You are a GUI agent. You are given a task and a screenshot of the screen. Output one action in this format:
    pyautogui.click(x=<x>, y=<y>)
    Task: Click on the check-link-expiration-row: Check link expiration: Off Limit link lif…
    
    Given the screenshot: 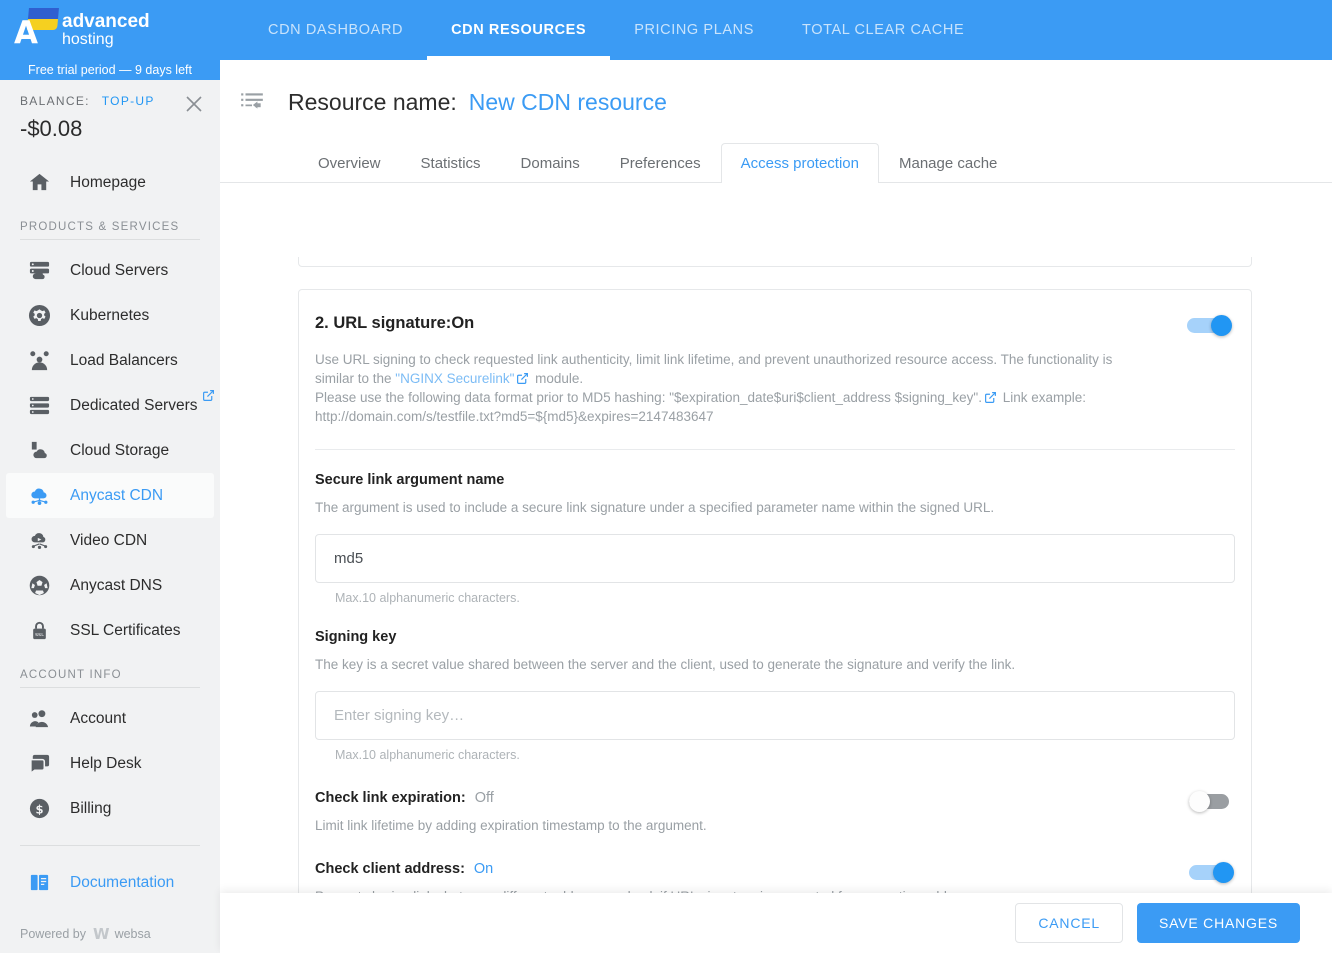 What is the action you would take?
    pyautogui.click(x=775, y=797)
    